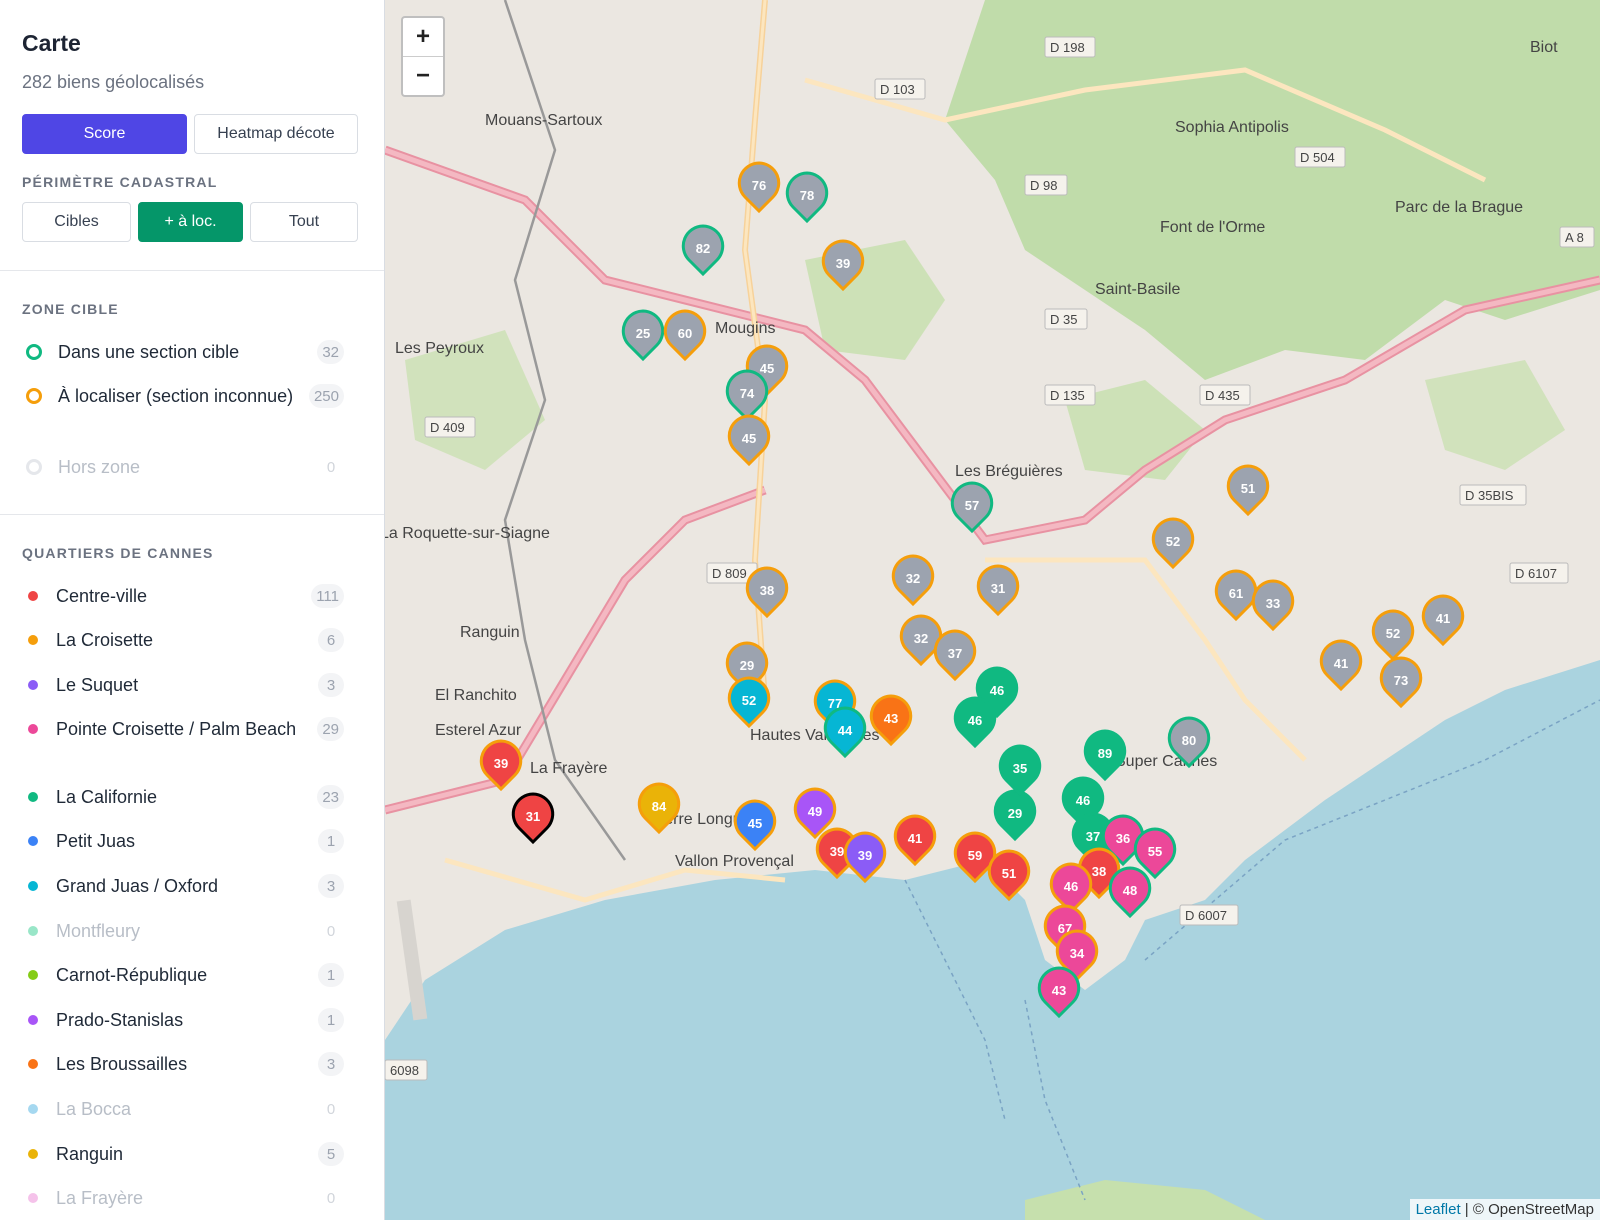  Describe the element at coordinates (745, 328) in the screenshot. I see `map-place-label: Mougins` at that location.